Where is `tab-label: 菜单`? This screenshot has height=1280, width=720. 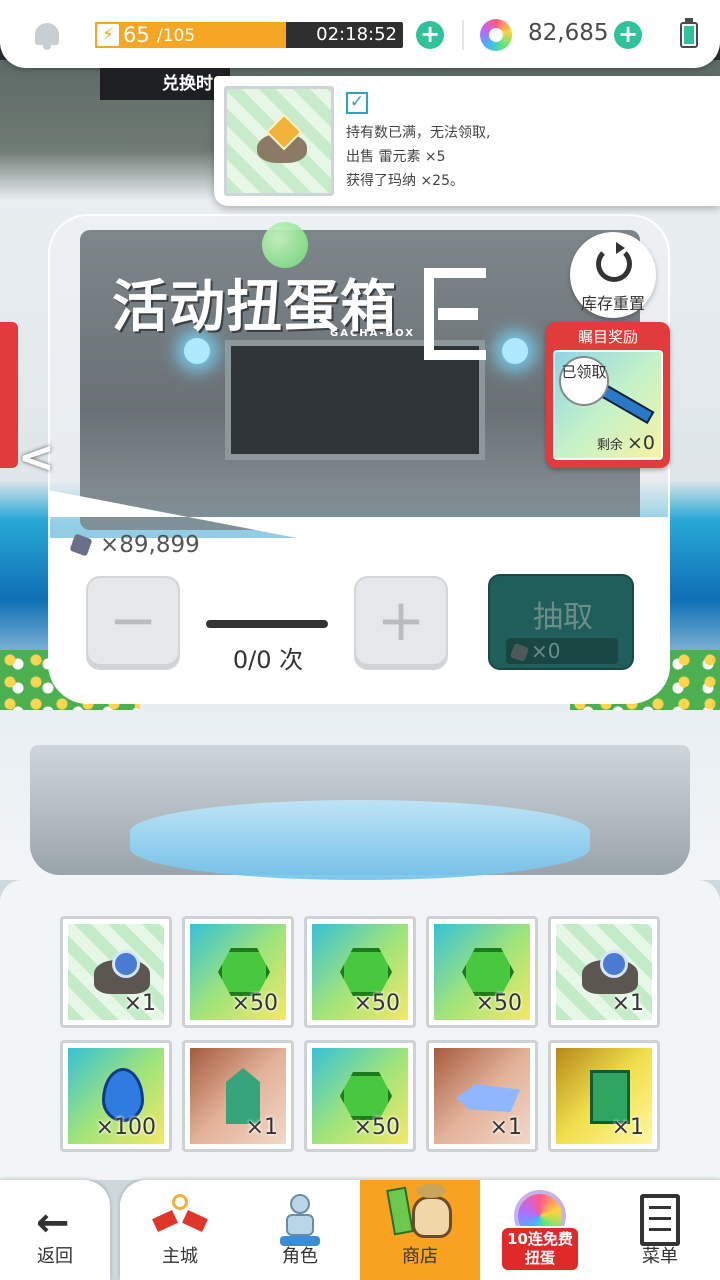 tab-label: 菜单 is located at coordinates (660, 1256).